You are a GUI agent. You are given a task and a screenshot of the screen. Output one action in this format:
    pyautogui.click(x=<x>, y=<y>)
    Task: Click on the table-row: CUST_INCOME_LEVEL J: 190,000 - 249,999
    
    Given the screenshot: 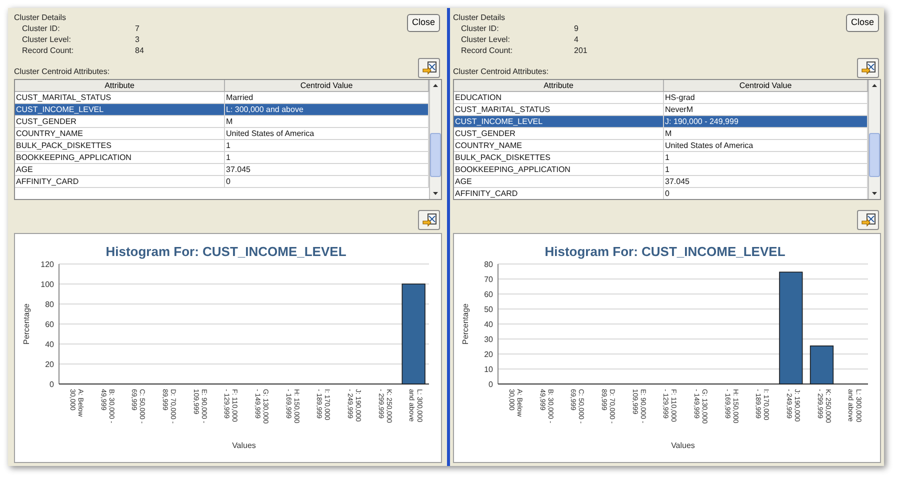 What is the action you would take?
    pyautogui.click(x=661, y=122)
    